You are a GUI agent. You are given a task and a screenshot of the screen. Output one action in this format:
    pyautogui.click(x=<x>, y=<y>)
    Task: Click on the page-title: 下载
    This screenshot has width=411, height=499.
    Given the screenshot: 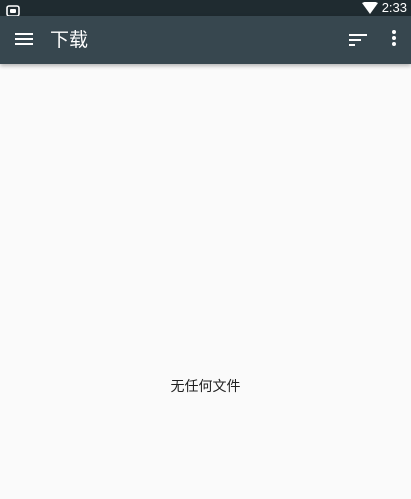 What is the action you would take?
    pyautogui.click(x=69, y=40)
    